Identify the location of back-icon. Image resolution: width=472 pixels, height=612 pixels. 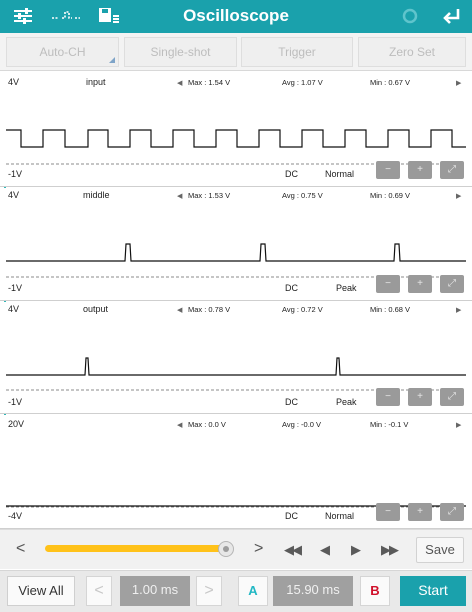
(452, 16).